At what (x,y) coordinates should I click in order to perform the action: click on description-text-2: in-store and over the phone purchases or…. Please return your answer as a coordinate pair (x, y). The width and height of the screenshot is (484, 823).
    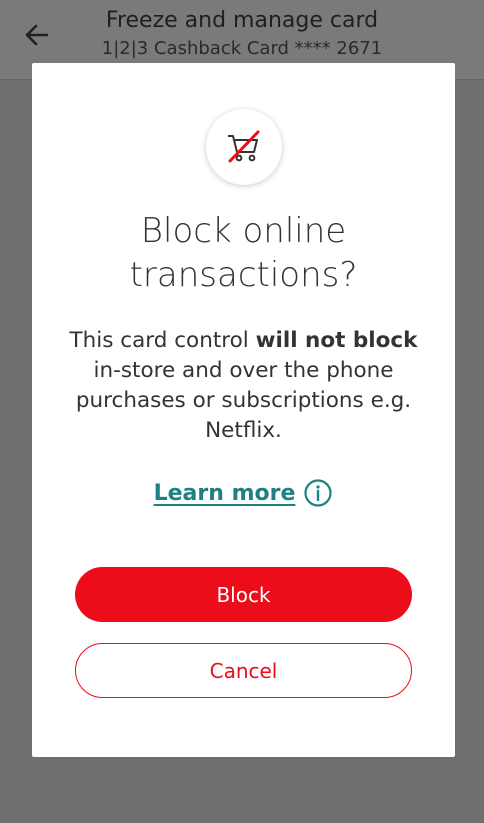
    Looking at the image, I should click on (243, 400).